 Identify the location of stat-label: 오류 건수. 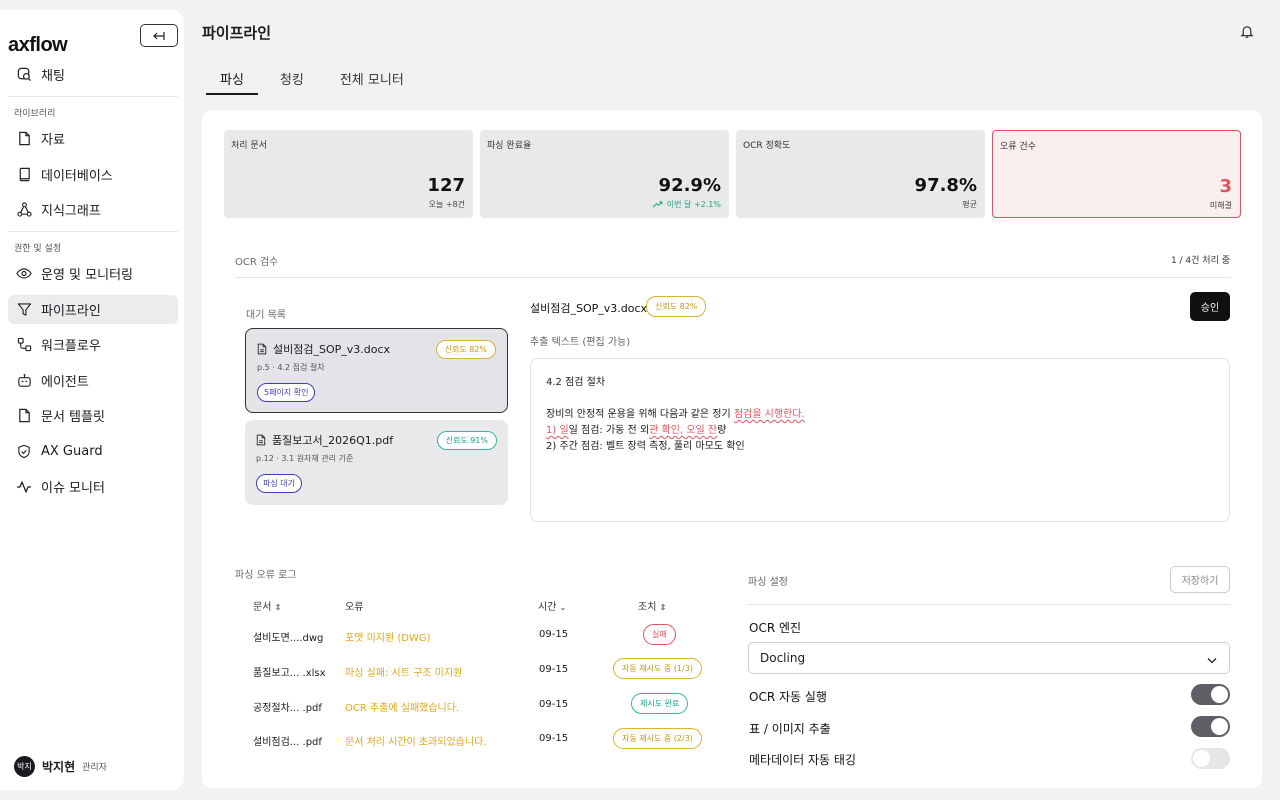
(1018, 147).